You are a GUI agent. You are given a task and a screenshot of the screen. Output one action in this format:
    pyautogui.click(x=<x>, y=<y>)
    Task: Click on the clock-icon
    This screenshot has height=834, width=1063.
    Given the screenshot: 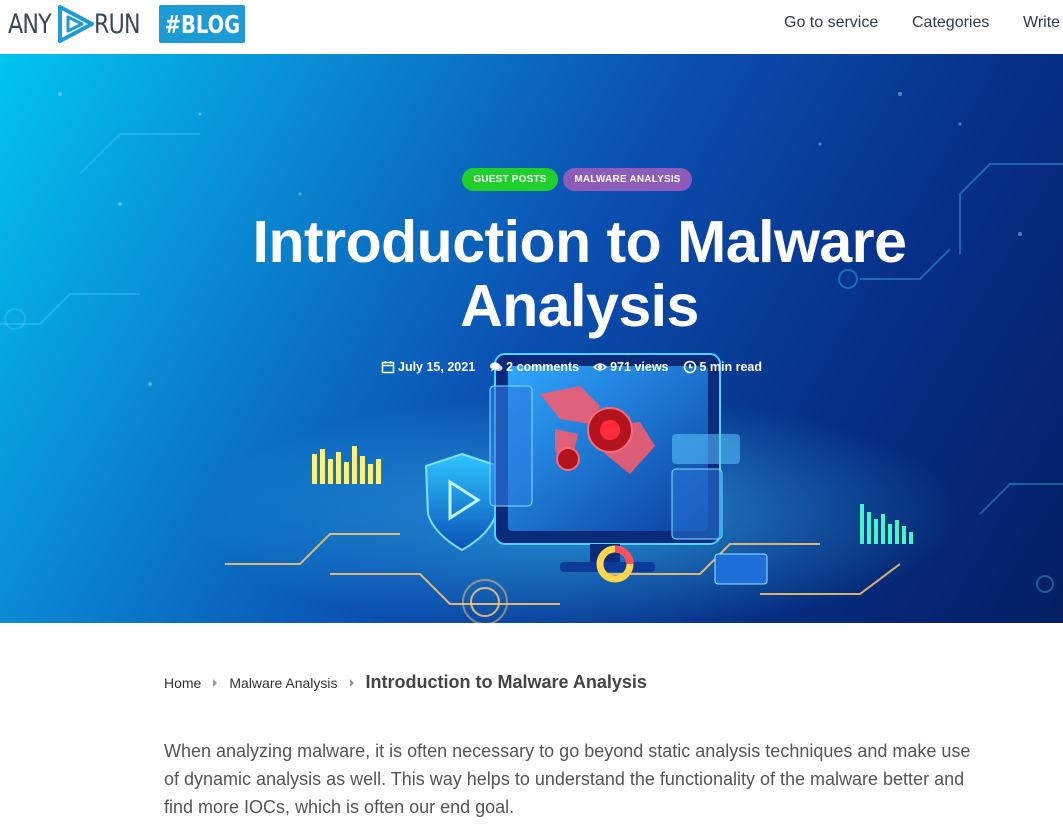 What is the action you would take?
    pyautogui.click(x=689, y=367)
    